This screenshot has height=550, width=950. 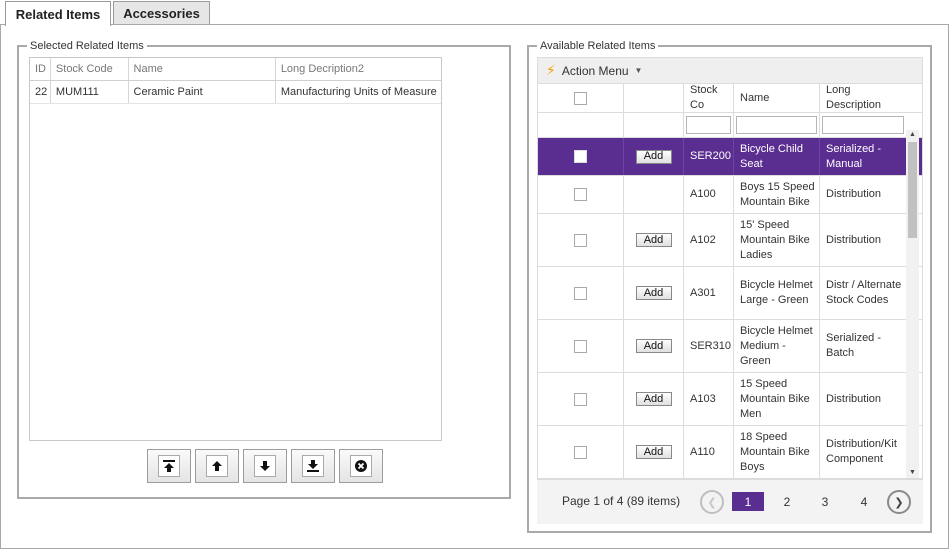 What do you see at coordinates (730, 70) in the screenshot?
I see `action-menu: ⚡ Action Menu ▼` at bounding box center [730, 70].